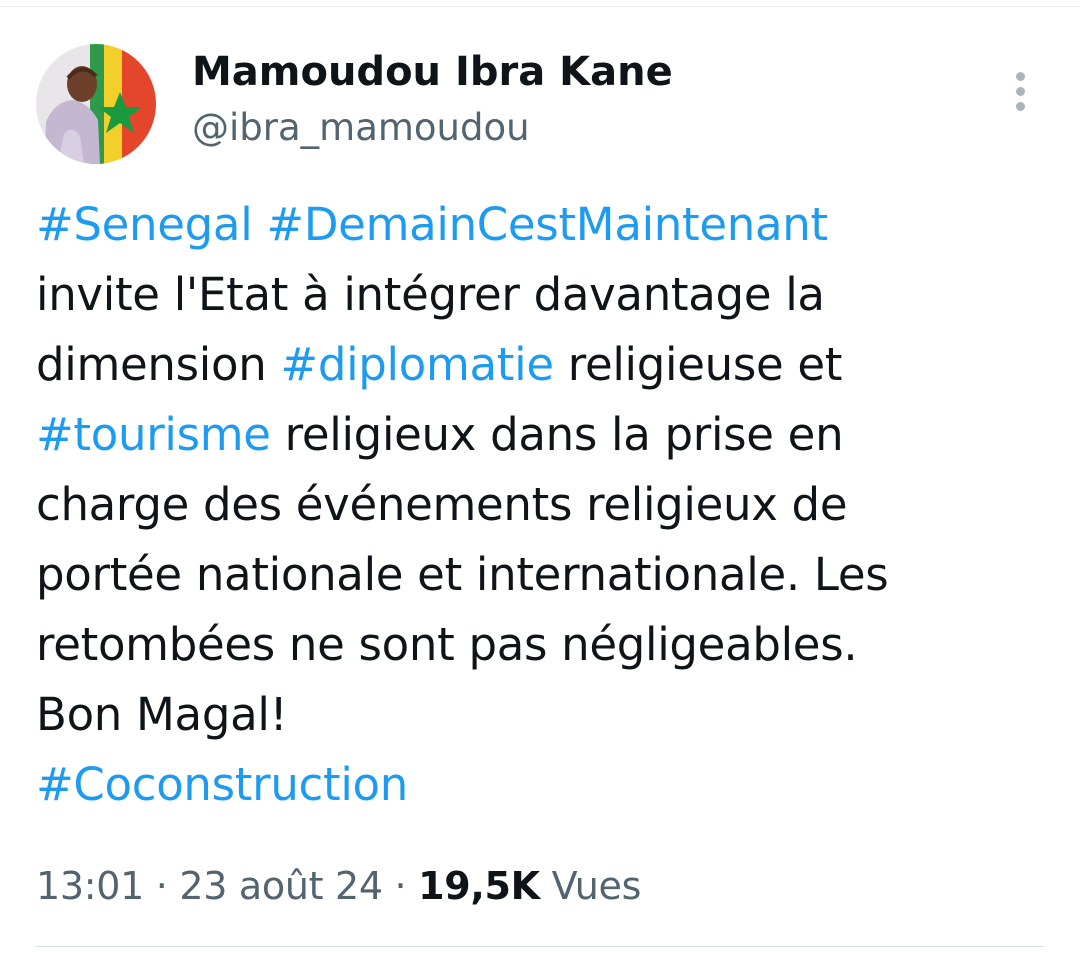  What do you see at coordinates (547, 224) in the screenshot?
I see `hashtag-link: #DemainCestMaintenant` at bounding box center [547, 224].